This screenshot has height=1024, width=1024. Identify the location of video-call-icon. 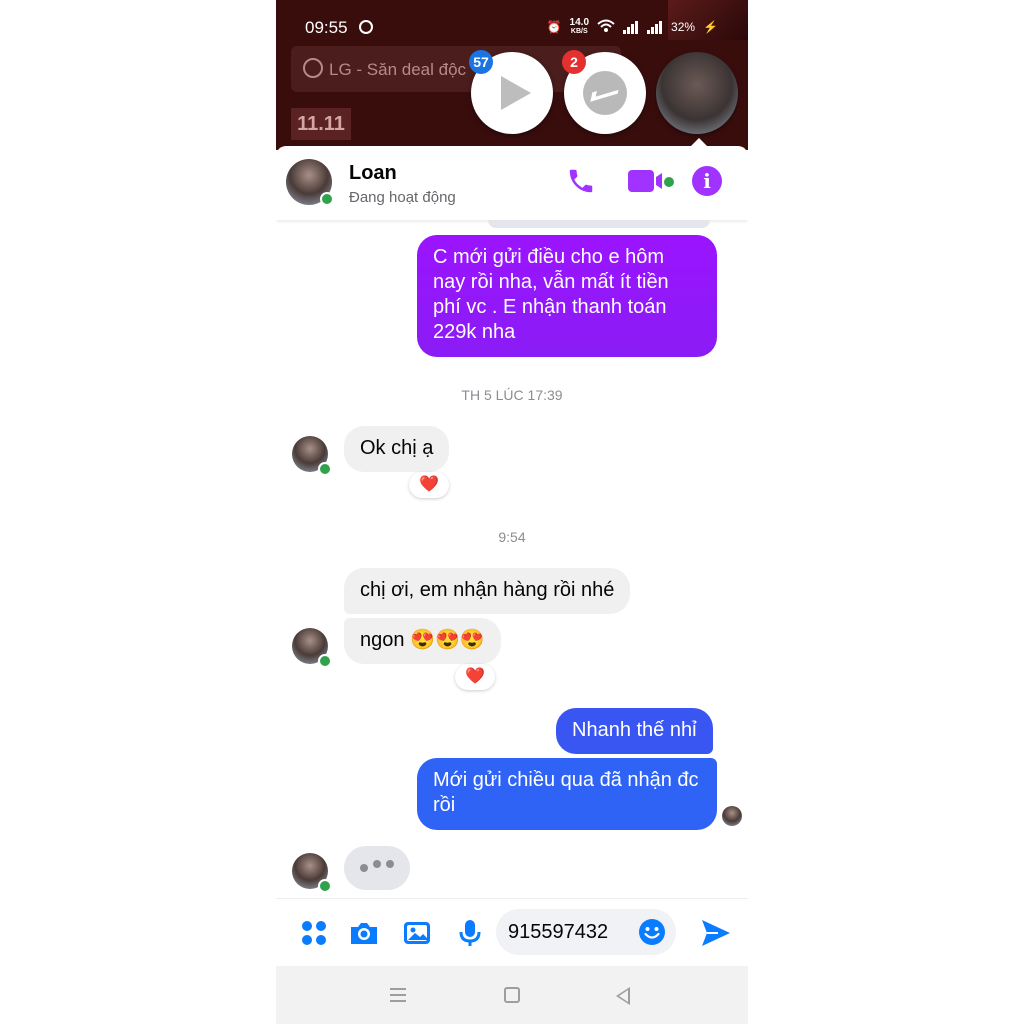
(648, 181).